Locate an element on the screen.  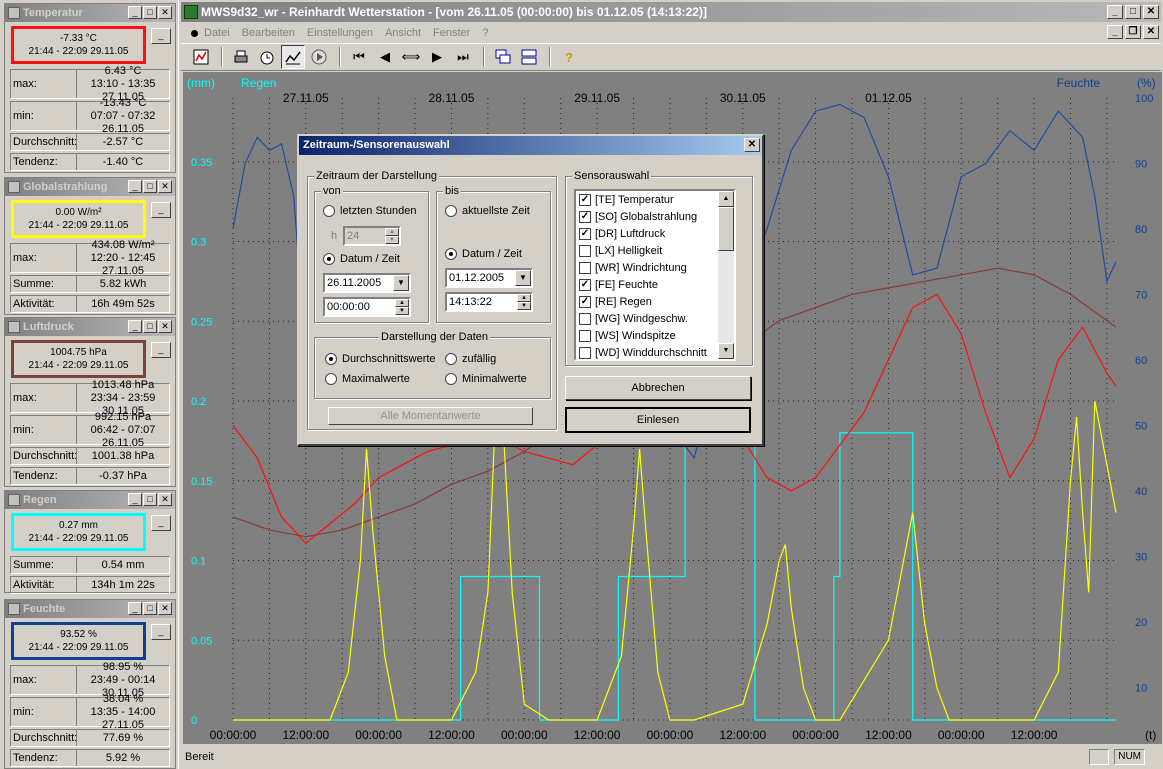
sensor-item: [WG] Windgeschw. is located at coordinates (655, 318).